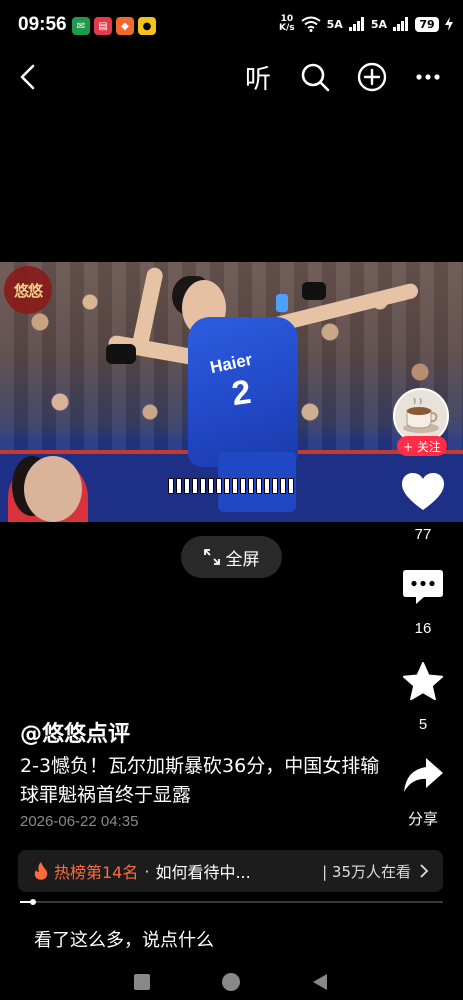 Image resolution: width=463 pixels, height=1000 pixels. I want to click on search-icon, so click(315, 77).